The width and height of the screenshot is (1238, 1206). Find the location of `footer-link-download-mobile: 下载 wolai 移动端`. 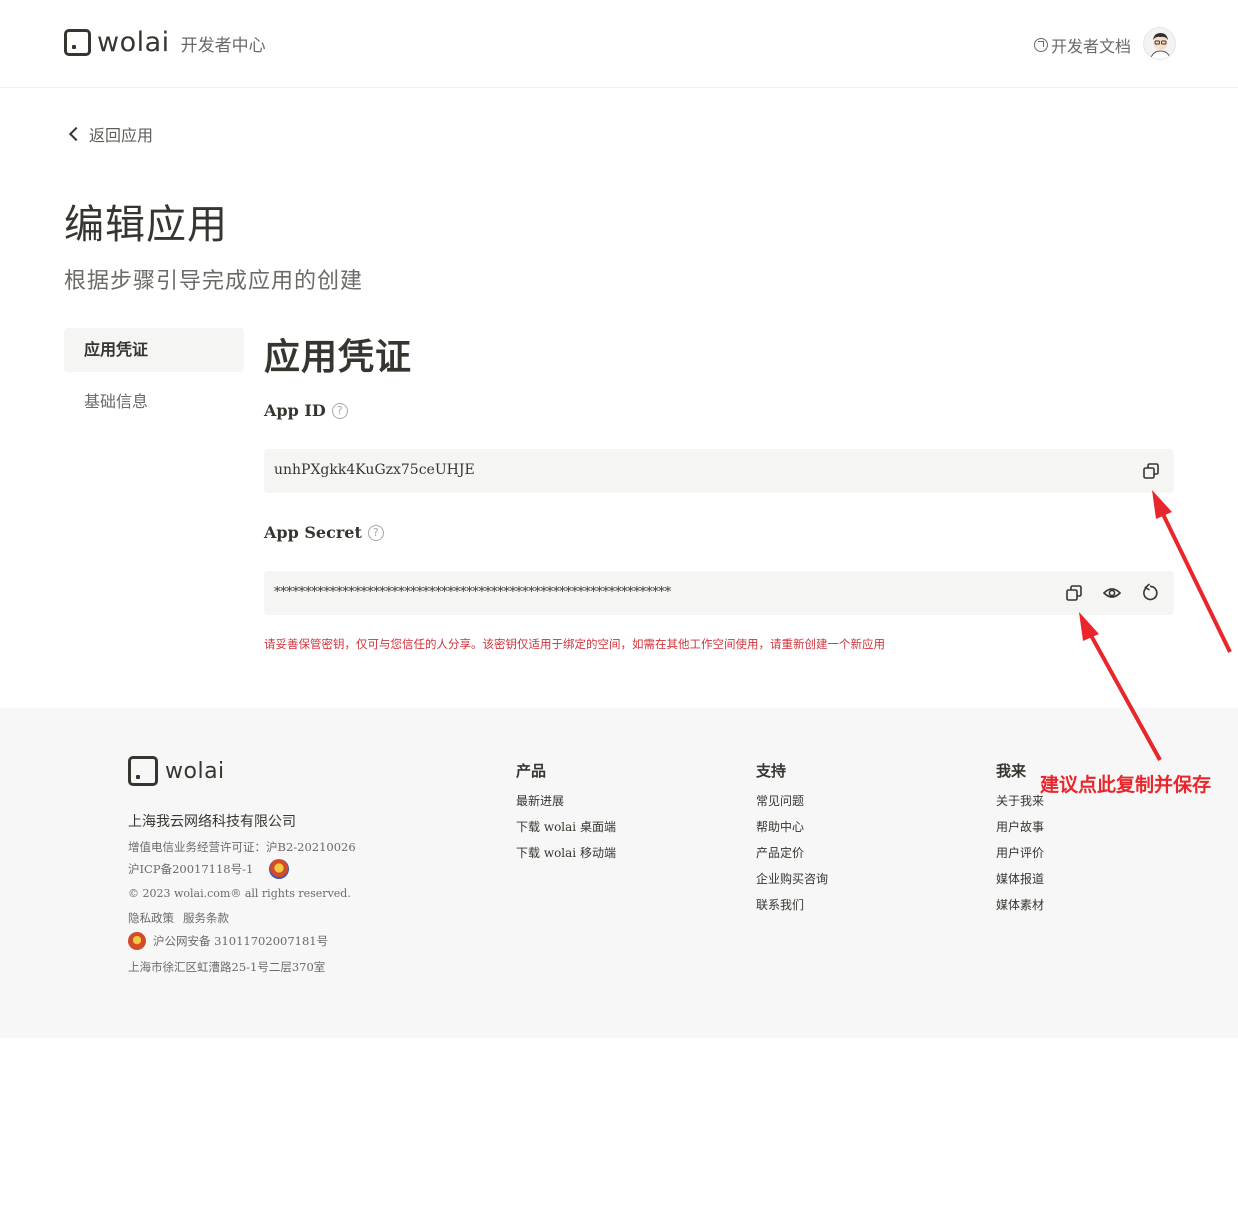

footer-link-download-mobile: 下载 wolai 移动端 is located at coordinates (566, 852).